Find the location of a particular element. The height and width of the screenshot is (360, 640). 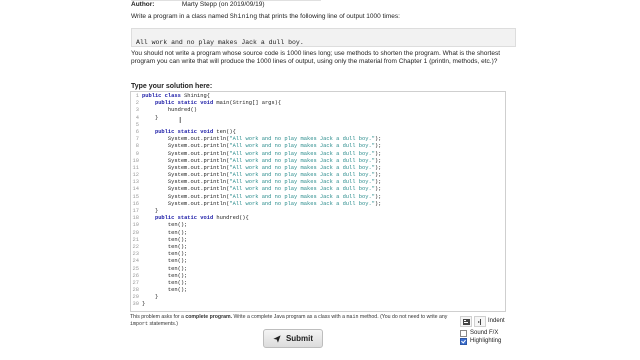

code-line: 27 ten(); is located at coordinates (318, 283).